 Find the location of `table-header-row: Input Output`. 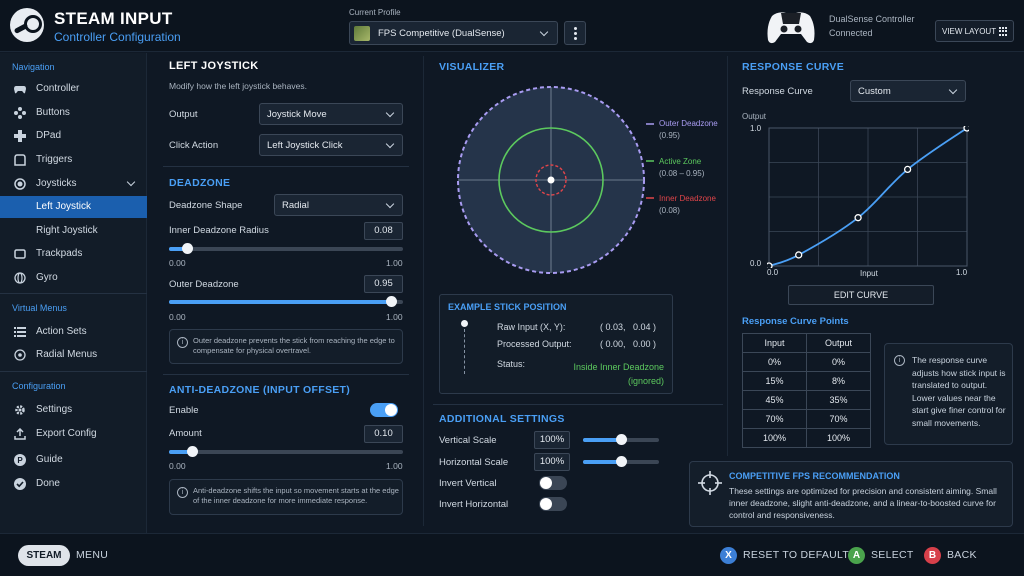

table-header-row: Input Output is located at coordinates (806, 343).